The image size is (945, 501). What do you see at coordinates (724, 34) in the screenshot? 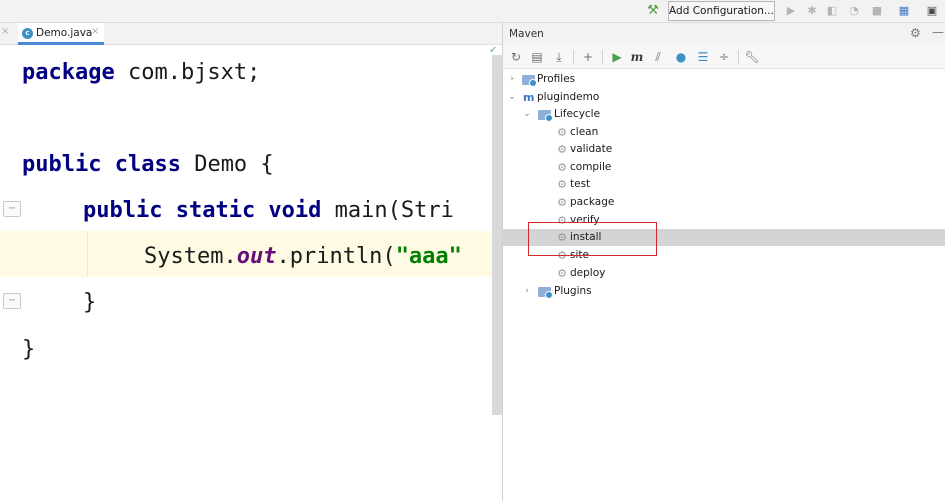
I see `maven-header: Maven ⚙ —` at bounding box center [724, 34].